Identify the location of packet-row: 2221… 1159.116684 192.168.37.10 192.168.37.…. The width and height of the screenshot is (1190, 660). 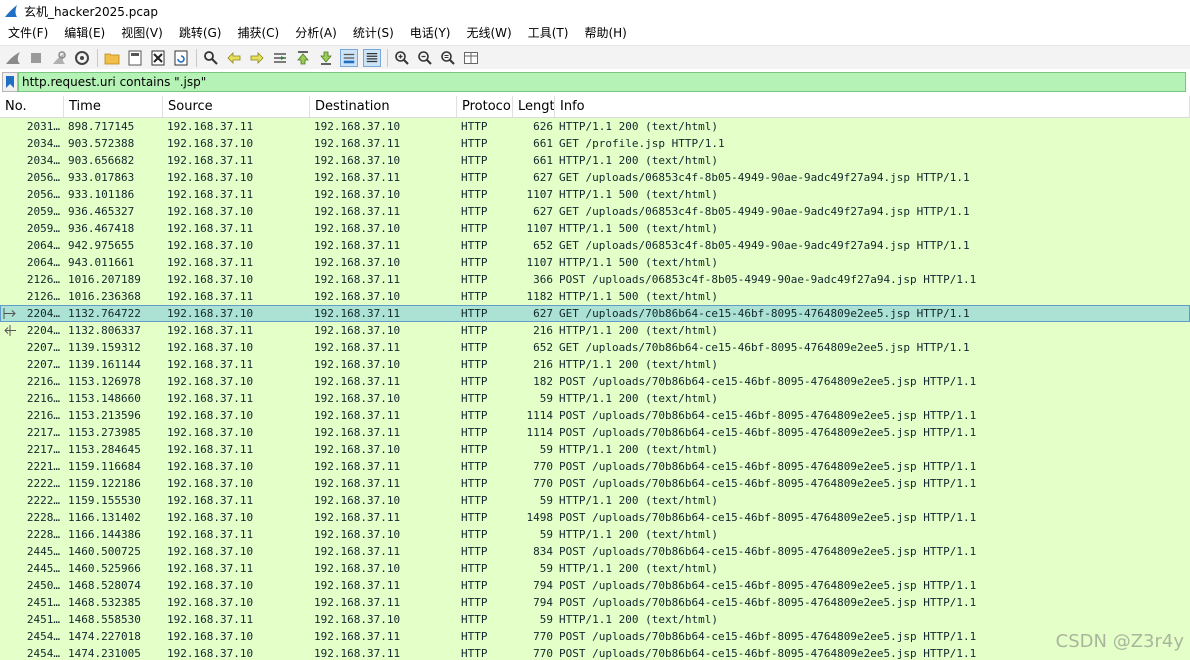
(595, 466).